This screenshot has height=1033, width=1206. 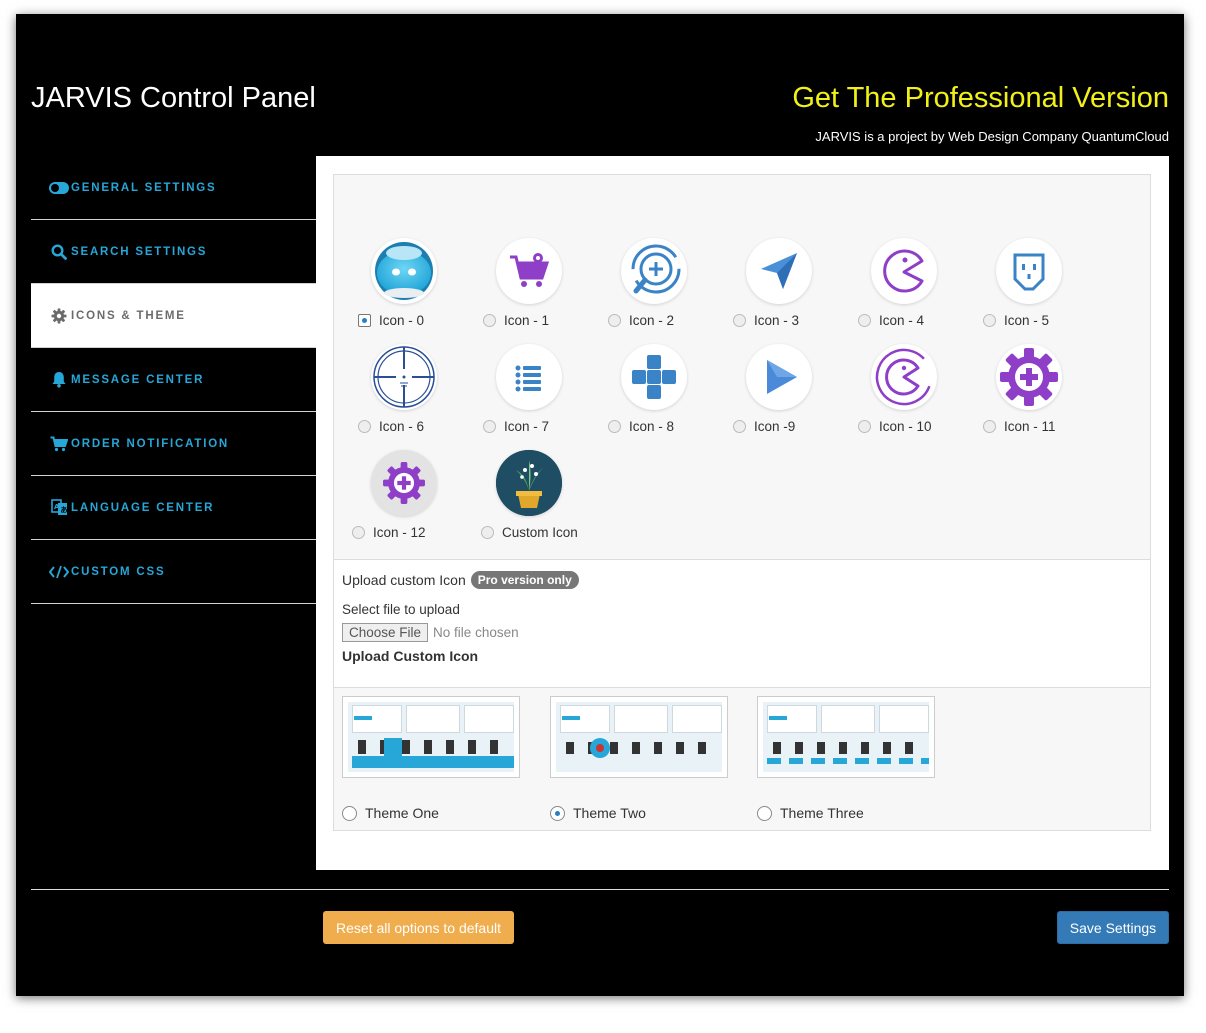 I want to click on sidebar-item-order-notification: ORDER NOTIFICATION, so click(x=173, y=444).